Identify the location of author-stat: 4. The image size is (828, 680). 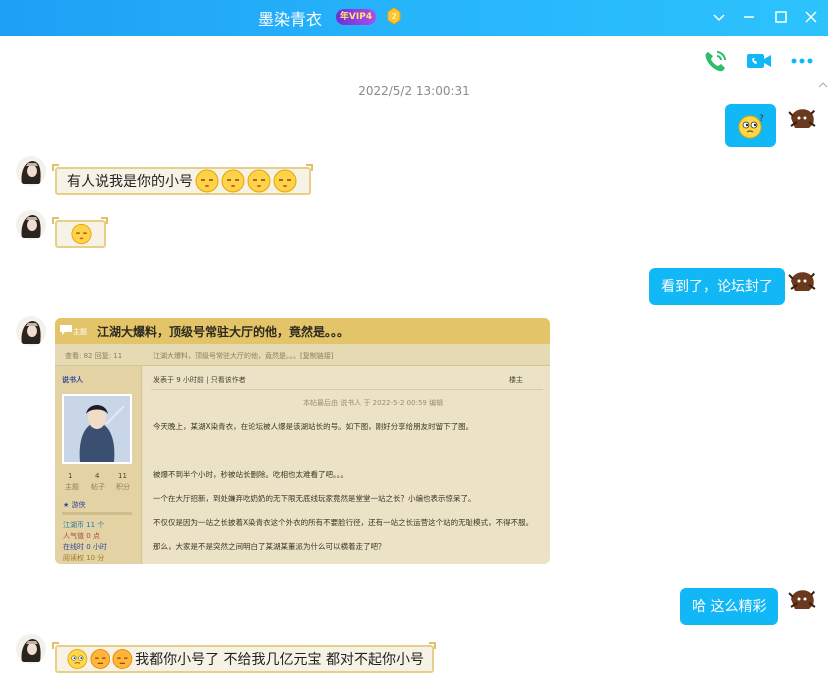
(97, 476).